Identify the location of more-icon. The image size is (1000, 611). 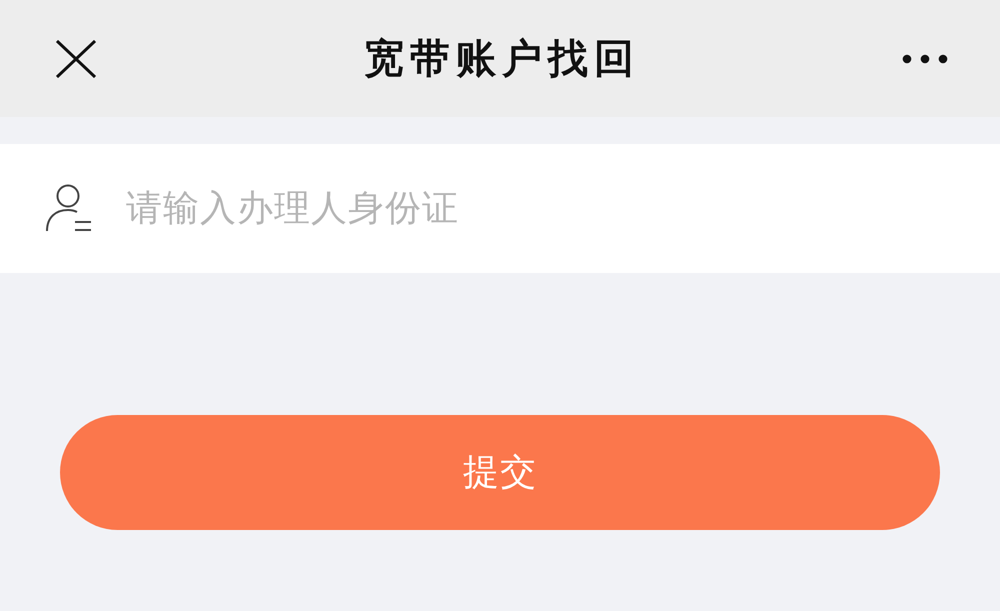
(925, 59).